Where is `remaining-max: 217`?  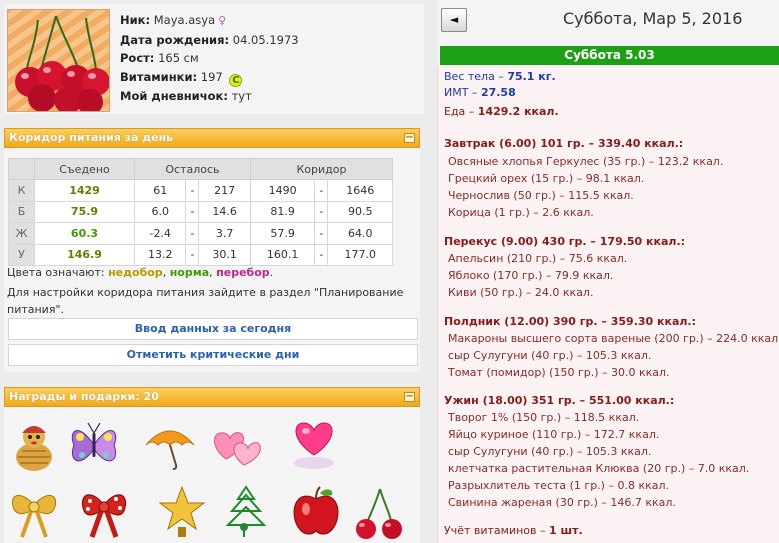 remaining-max: 217 is located at coordinates (224, 190).